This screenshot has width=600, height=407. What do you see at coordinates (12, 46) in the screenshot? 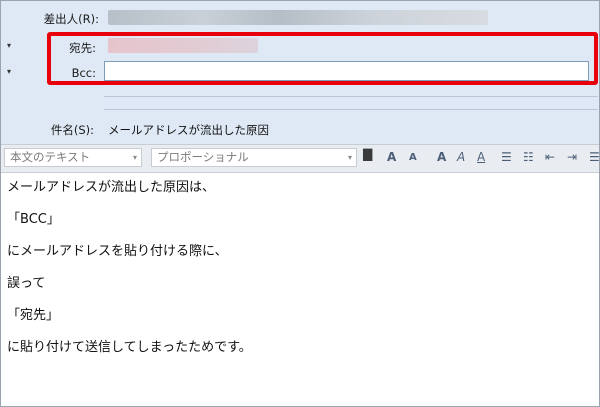
I see `to-dropdown-icon: ▾` at bounding box center [12, 46].